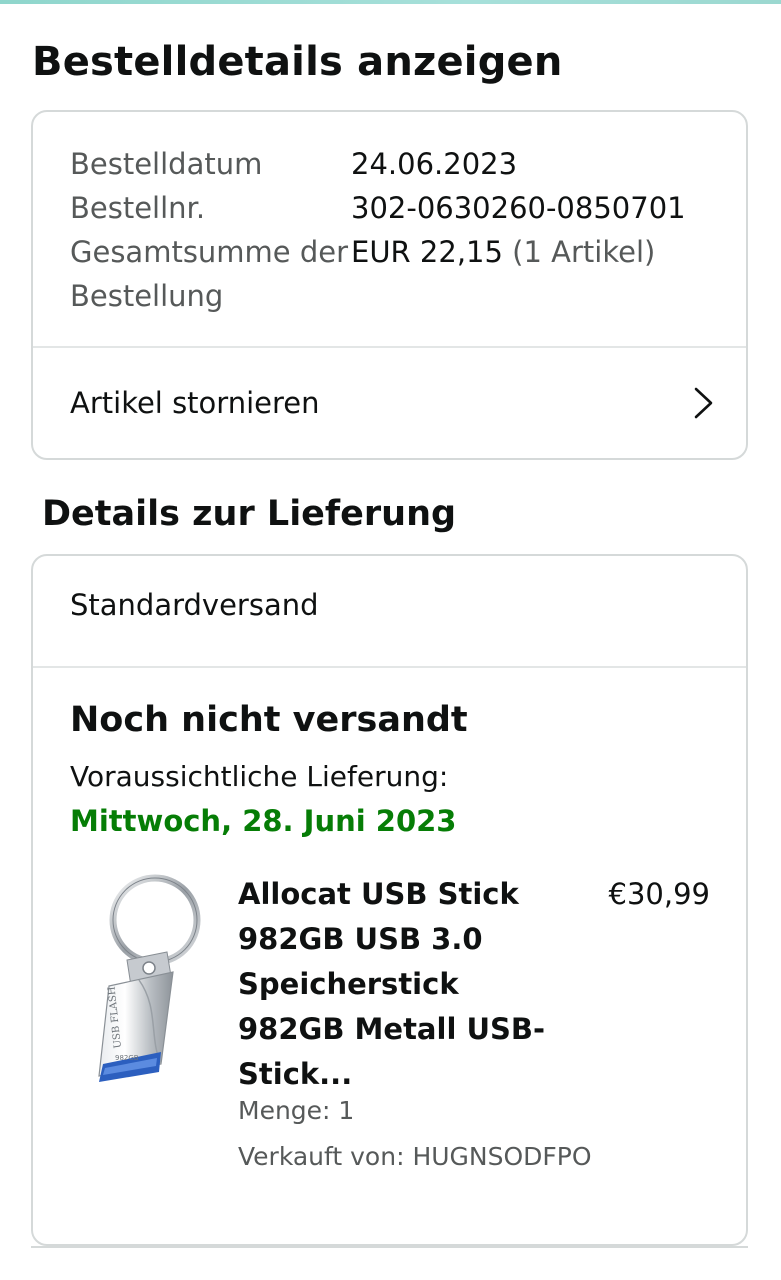  I want to click on order-total-label: Gesamtsumme der Bestellung, so click(209, 274).